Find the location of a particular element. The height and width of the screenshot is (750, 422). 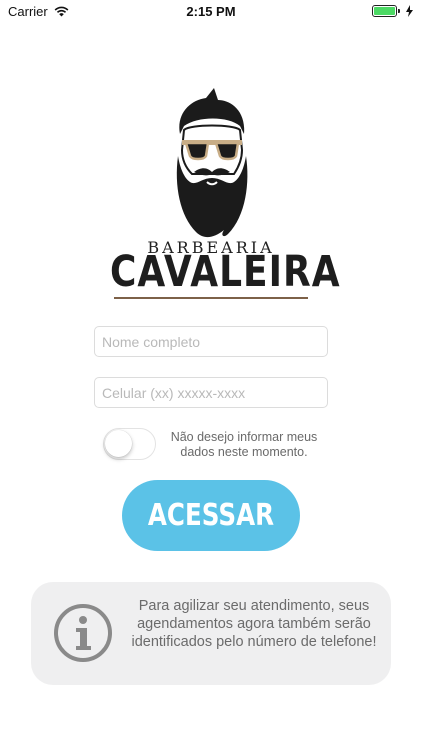

bearded-man-logo-icon is located at coordinates (212, 163).